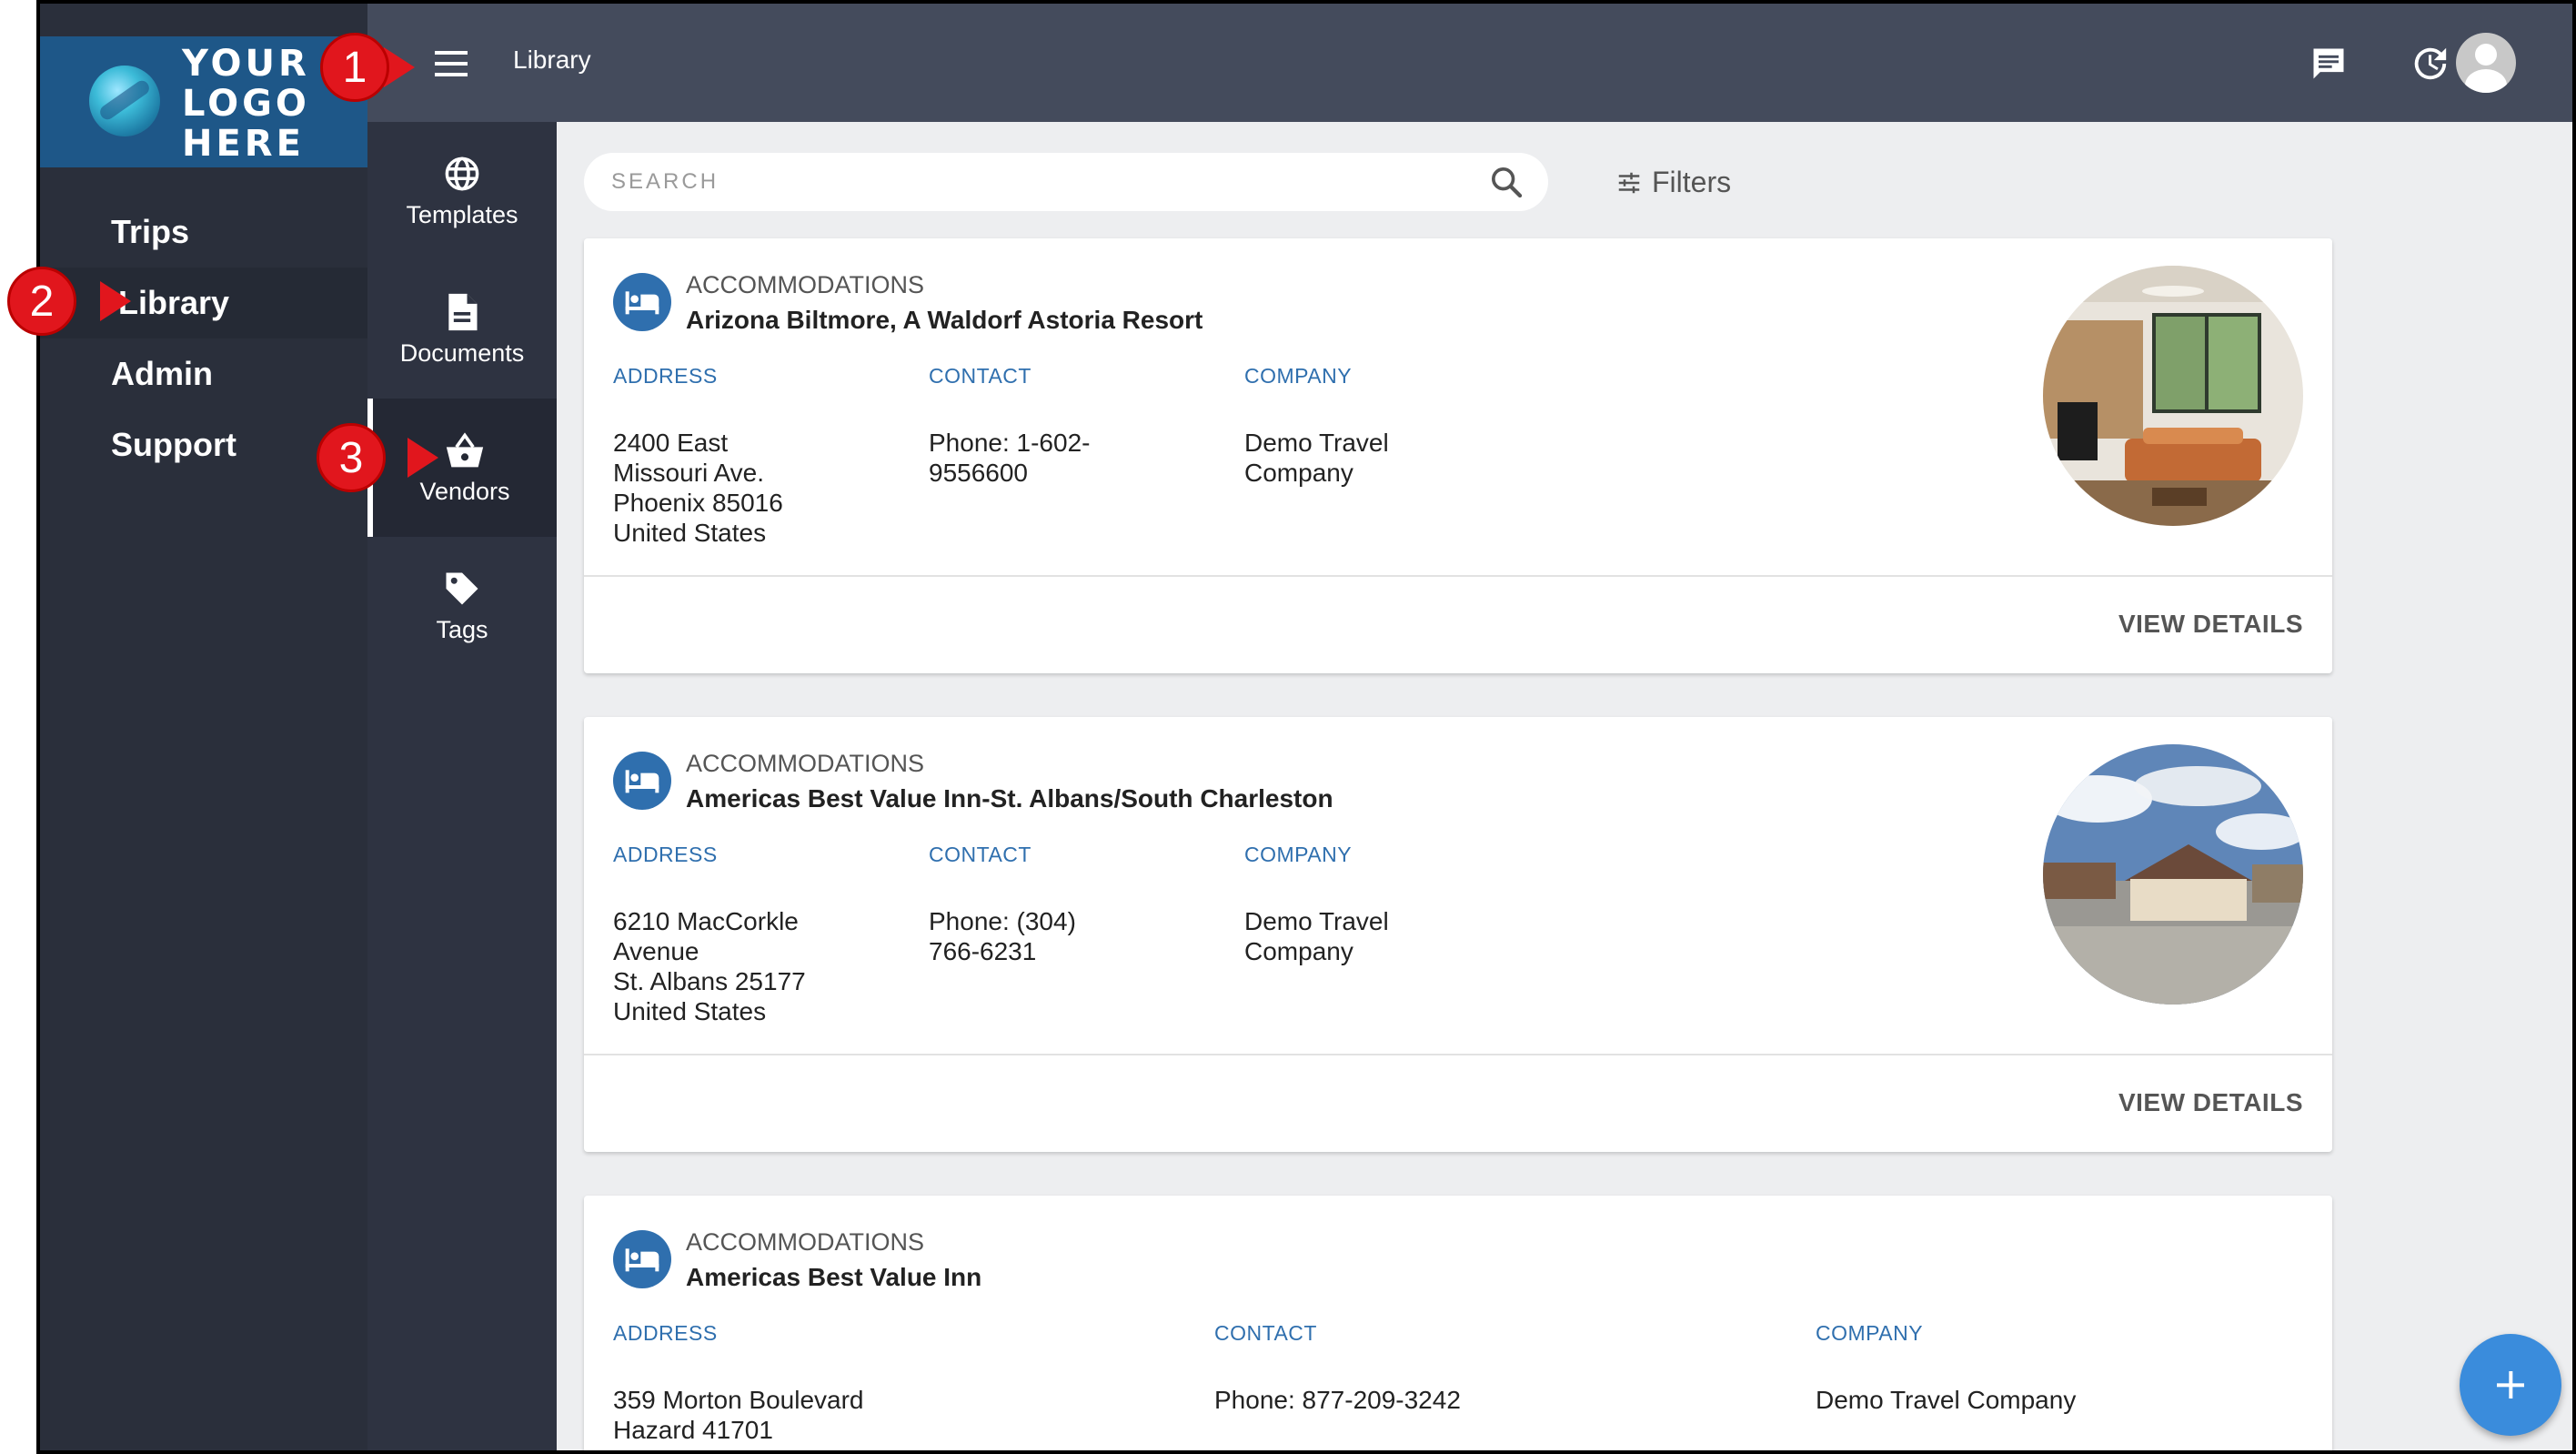 The image size is (2576, 1454). I want to click on sidebar-item-library: Library, so click(203, 303).